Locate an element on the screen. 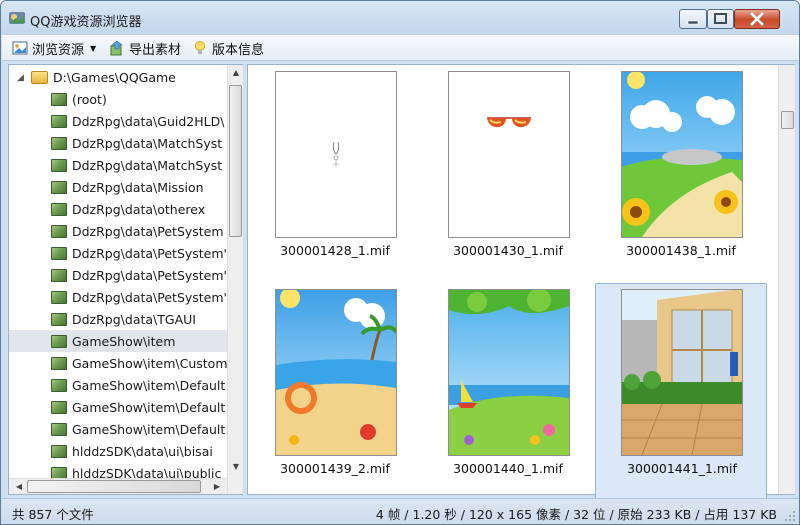 This screenshot has width=800, height=525. tree-item: DdzRpg\data\TGAUI is located at coordinates (118, 319).